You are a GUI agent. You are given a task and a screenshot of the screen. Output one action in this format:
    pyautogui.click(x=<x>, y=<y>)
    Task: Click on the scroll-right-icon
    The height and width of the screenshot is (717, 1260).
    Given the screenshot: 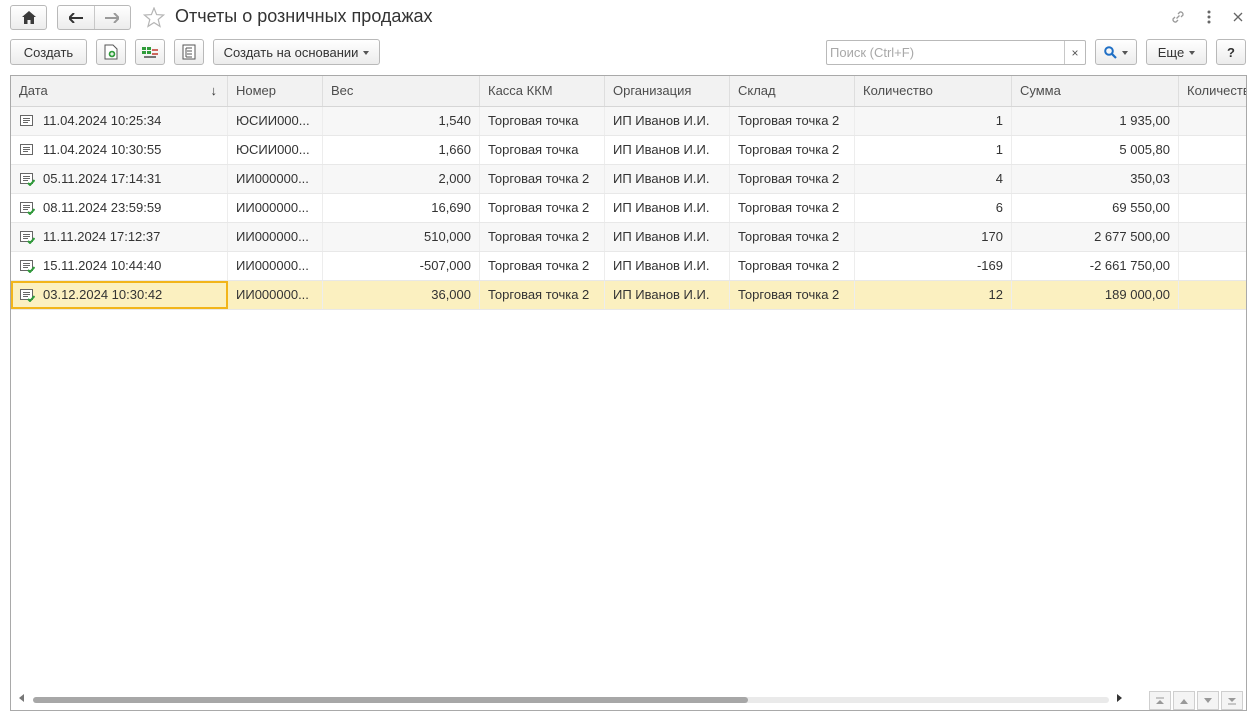 What is the action you would take?
    pyautogui.click(x=1119, y=698)
    